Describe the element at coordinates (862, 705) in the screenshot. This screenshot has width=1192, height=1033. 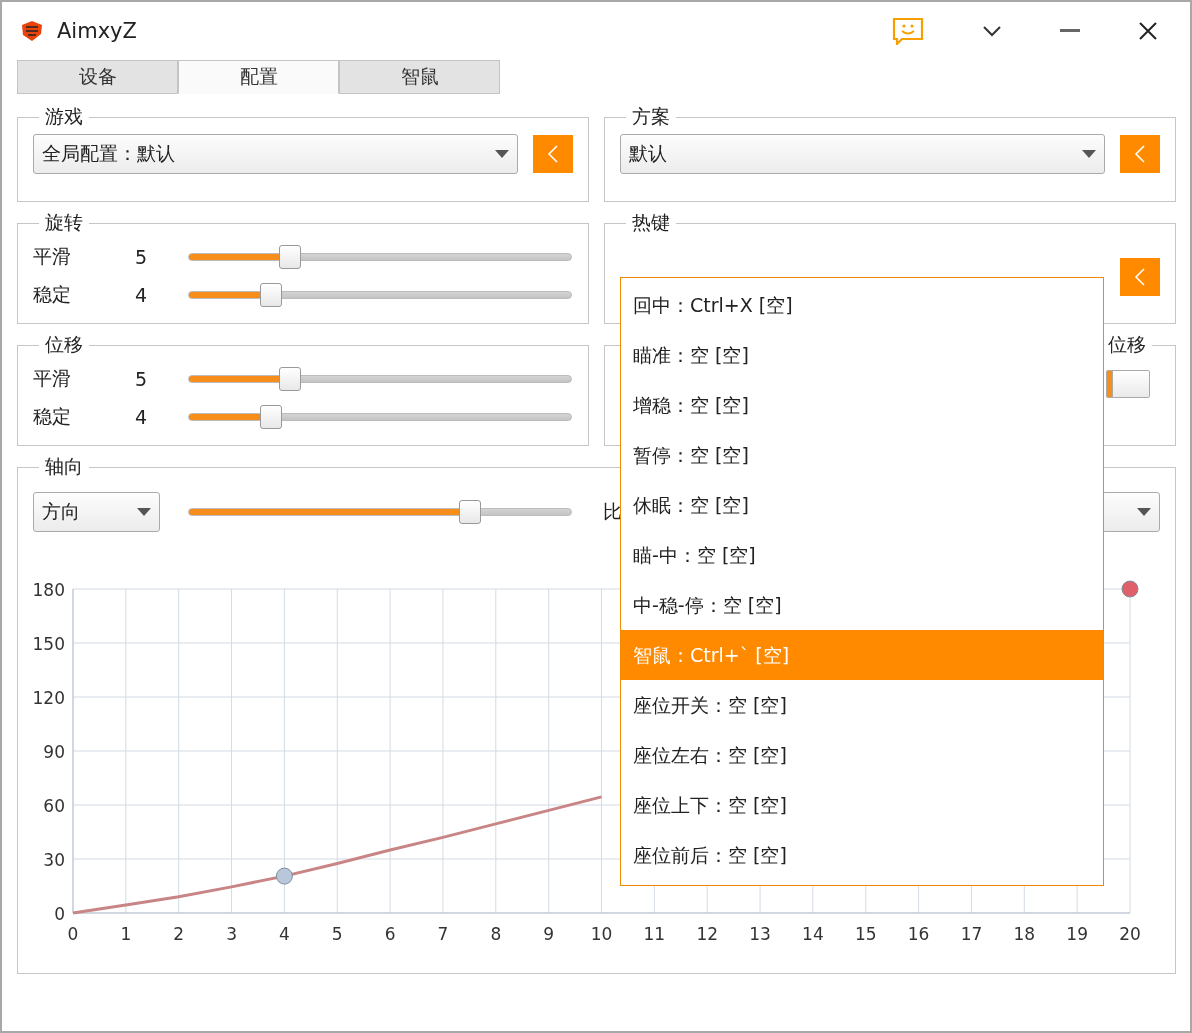
I see `menu-item: 座位开关：空 [空]` at that location.